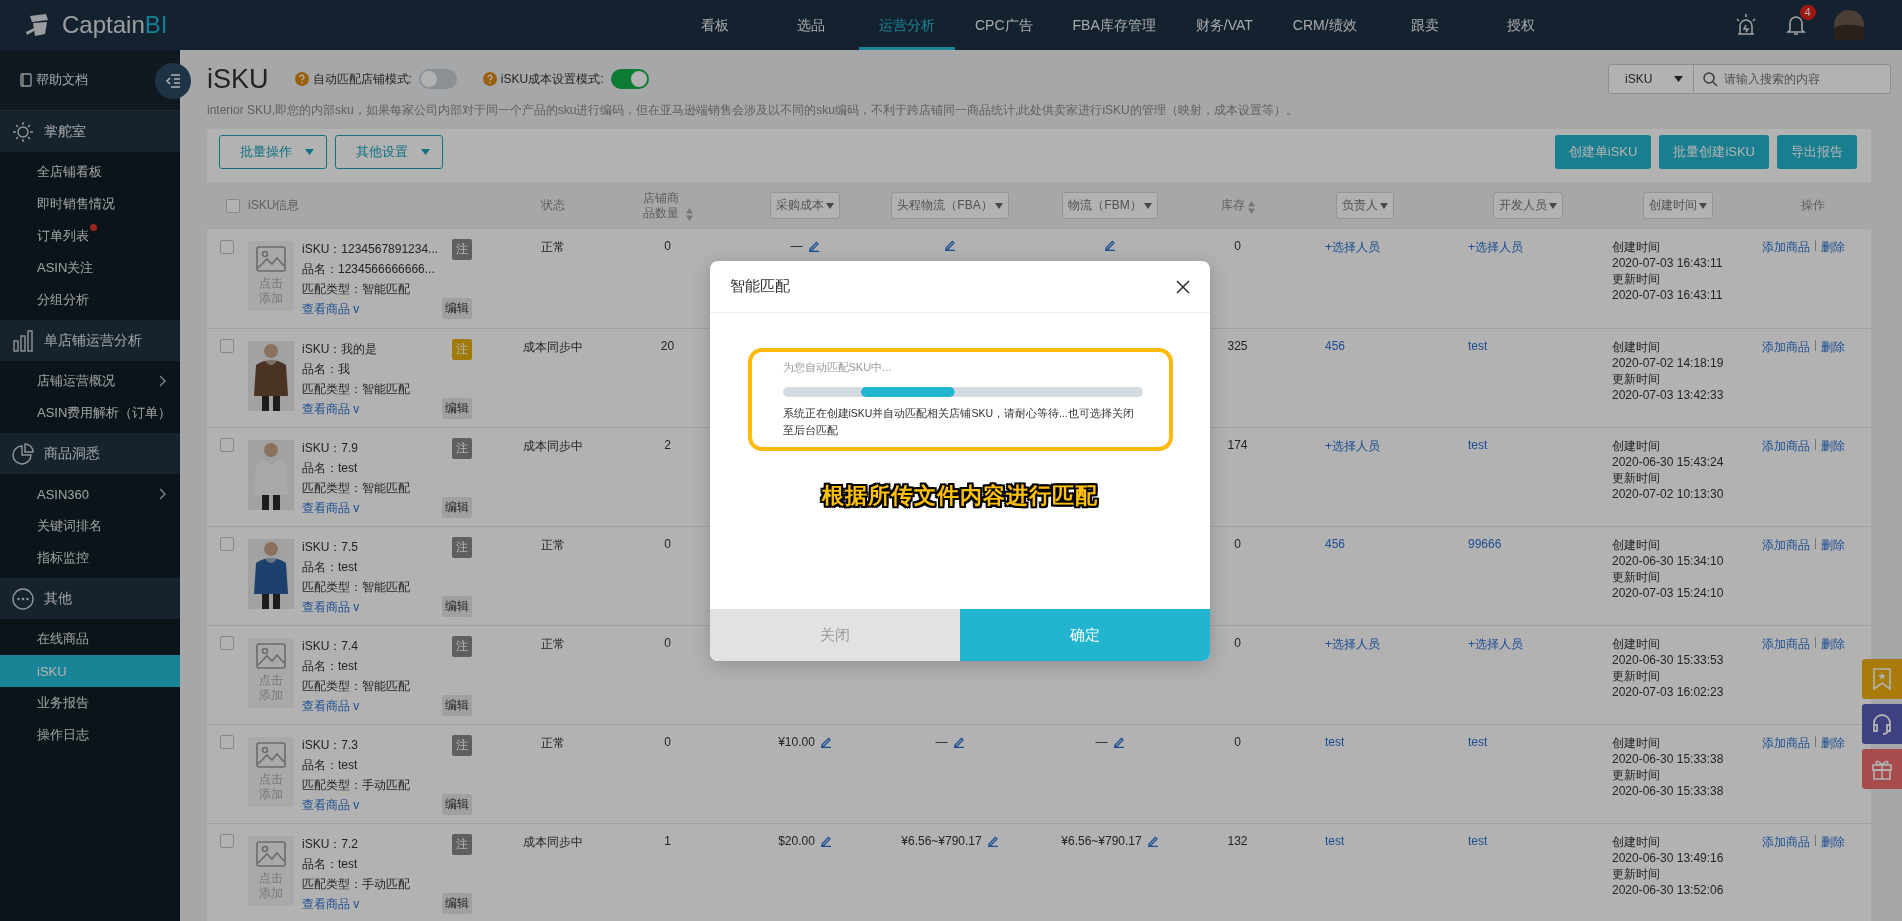 Image resolution: width=1902 pixels, height=921 pixels. I want to click on sidebar-section: 商品洞悉, so click(90, 453).